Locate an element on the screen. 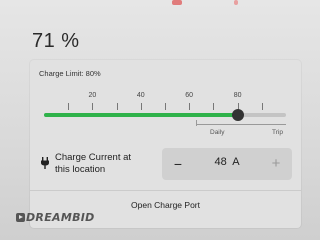 The width and height of the screenshot is (320, 240). slider-track is located at coordinates (165, 115).